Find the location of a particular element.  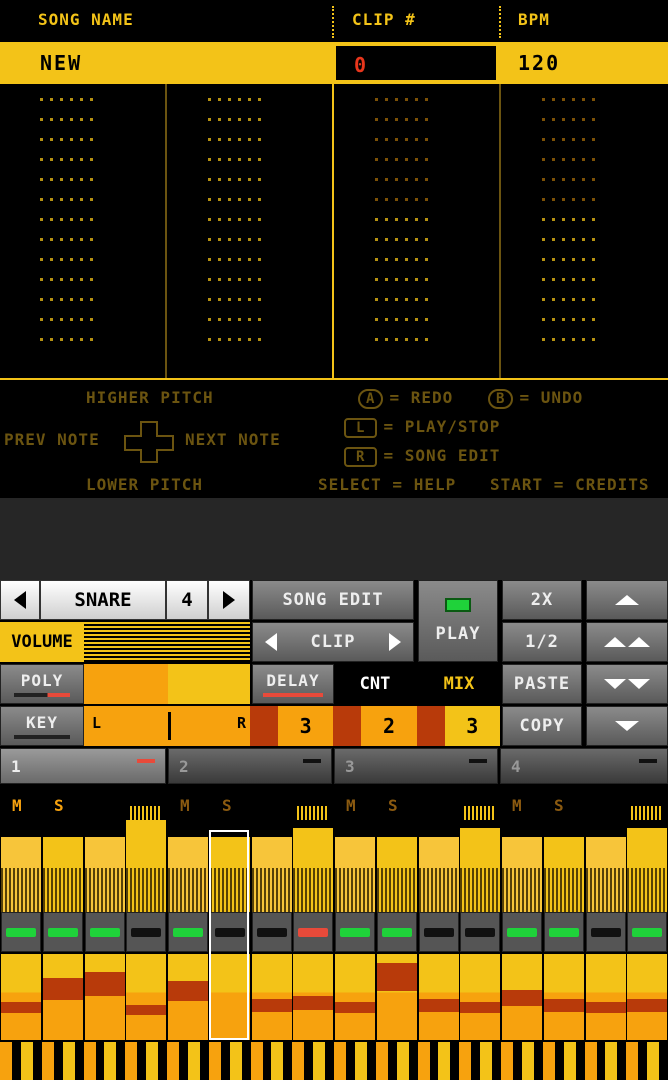

instrument-next-button is located at coordinates (229, 600).